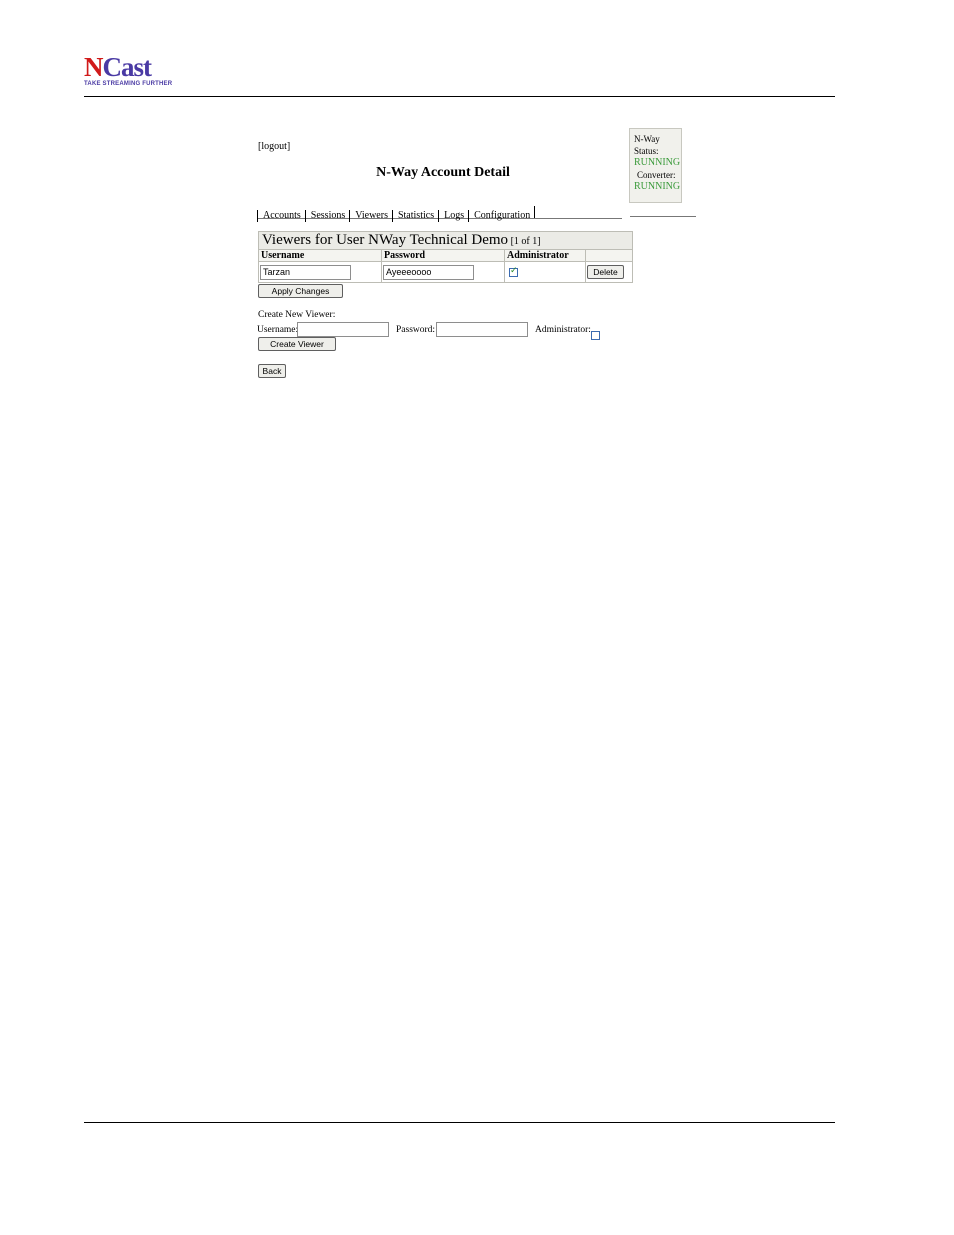 The image size is (954, 1235). I want to click on tab-statistics: Statistics, so click(414, 216).